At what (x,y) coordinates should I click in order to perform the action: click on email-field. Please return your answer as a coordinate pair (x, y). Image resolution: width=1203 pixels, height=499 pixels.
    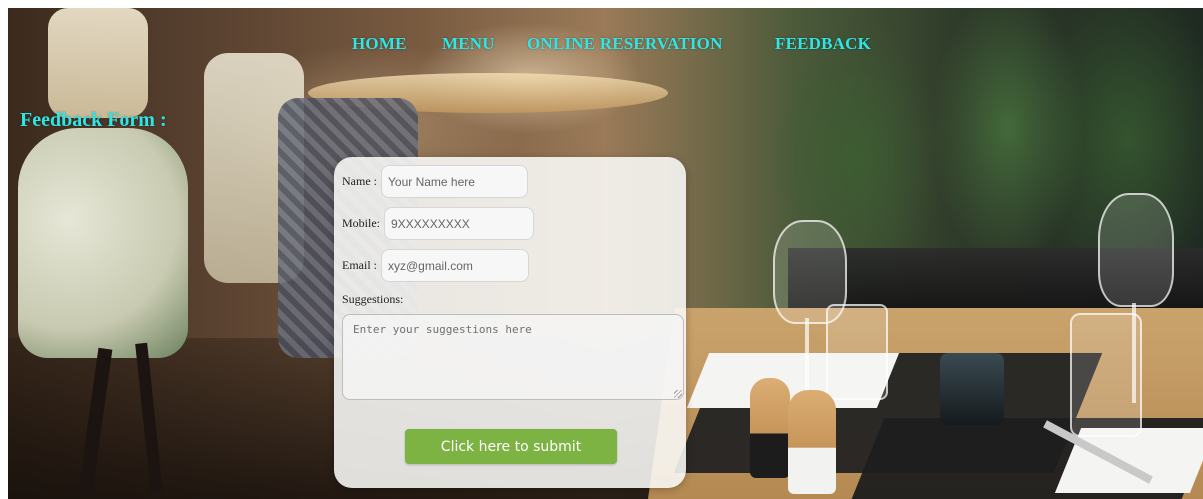
    Looking at the image, I should click on (455, 265).